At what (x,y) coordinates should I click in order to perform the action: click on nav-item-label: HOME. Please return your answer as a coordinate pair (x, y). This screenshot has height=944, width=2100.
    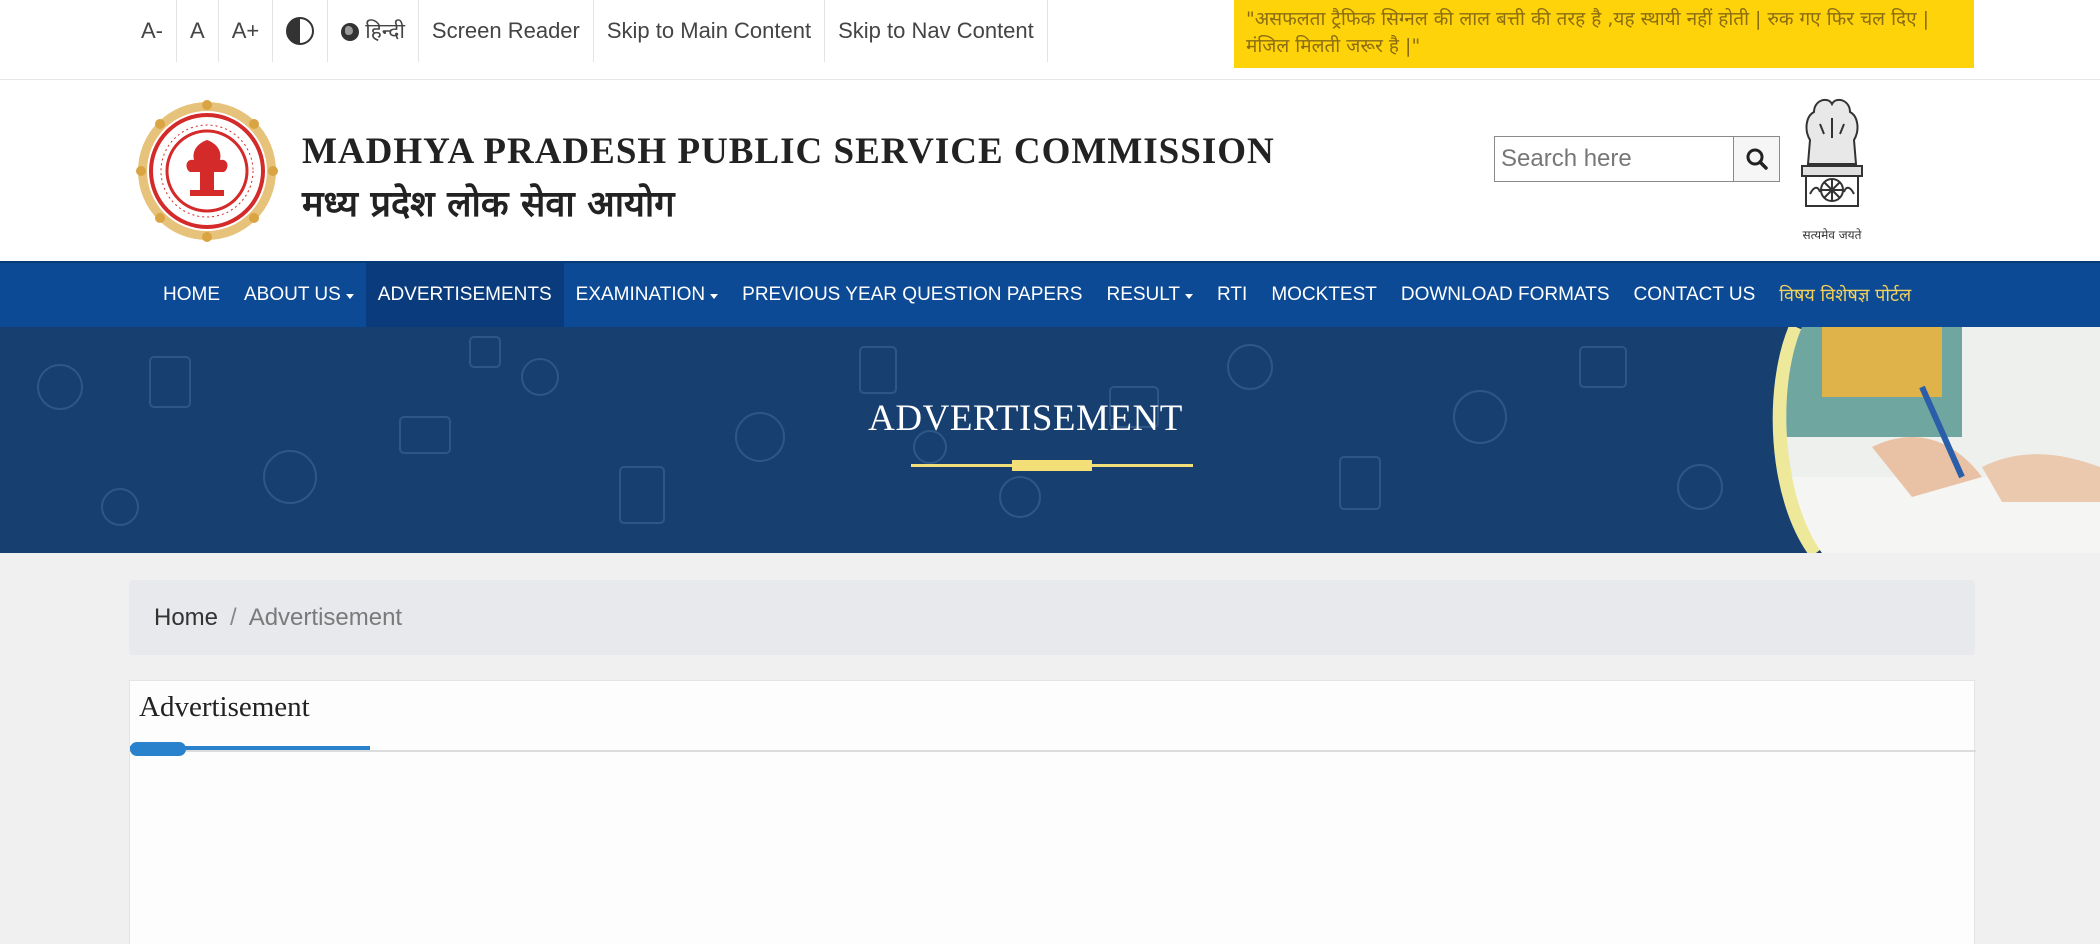
    Looking at the image, I should click on (191, 294).